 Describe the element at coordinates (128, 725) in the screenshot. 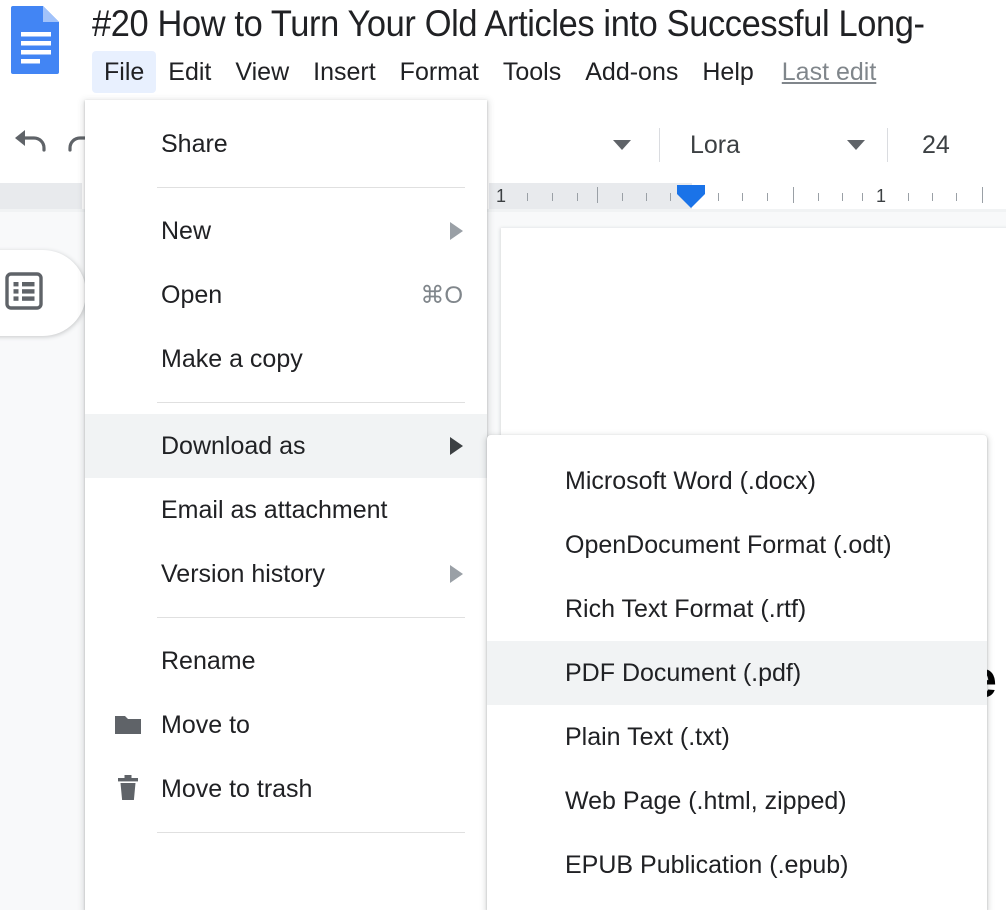

I see `folder-icon` at that location.